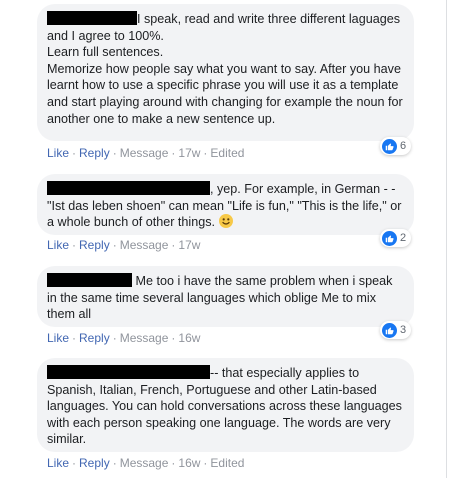 This screenshot has height=478, width=451. I want to click on comment-actions: Like · Reply · Message · 16w · Edited, so click(146, 463).